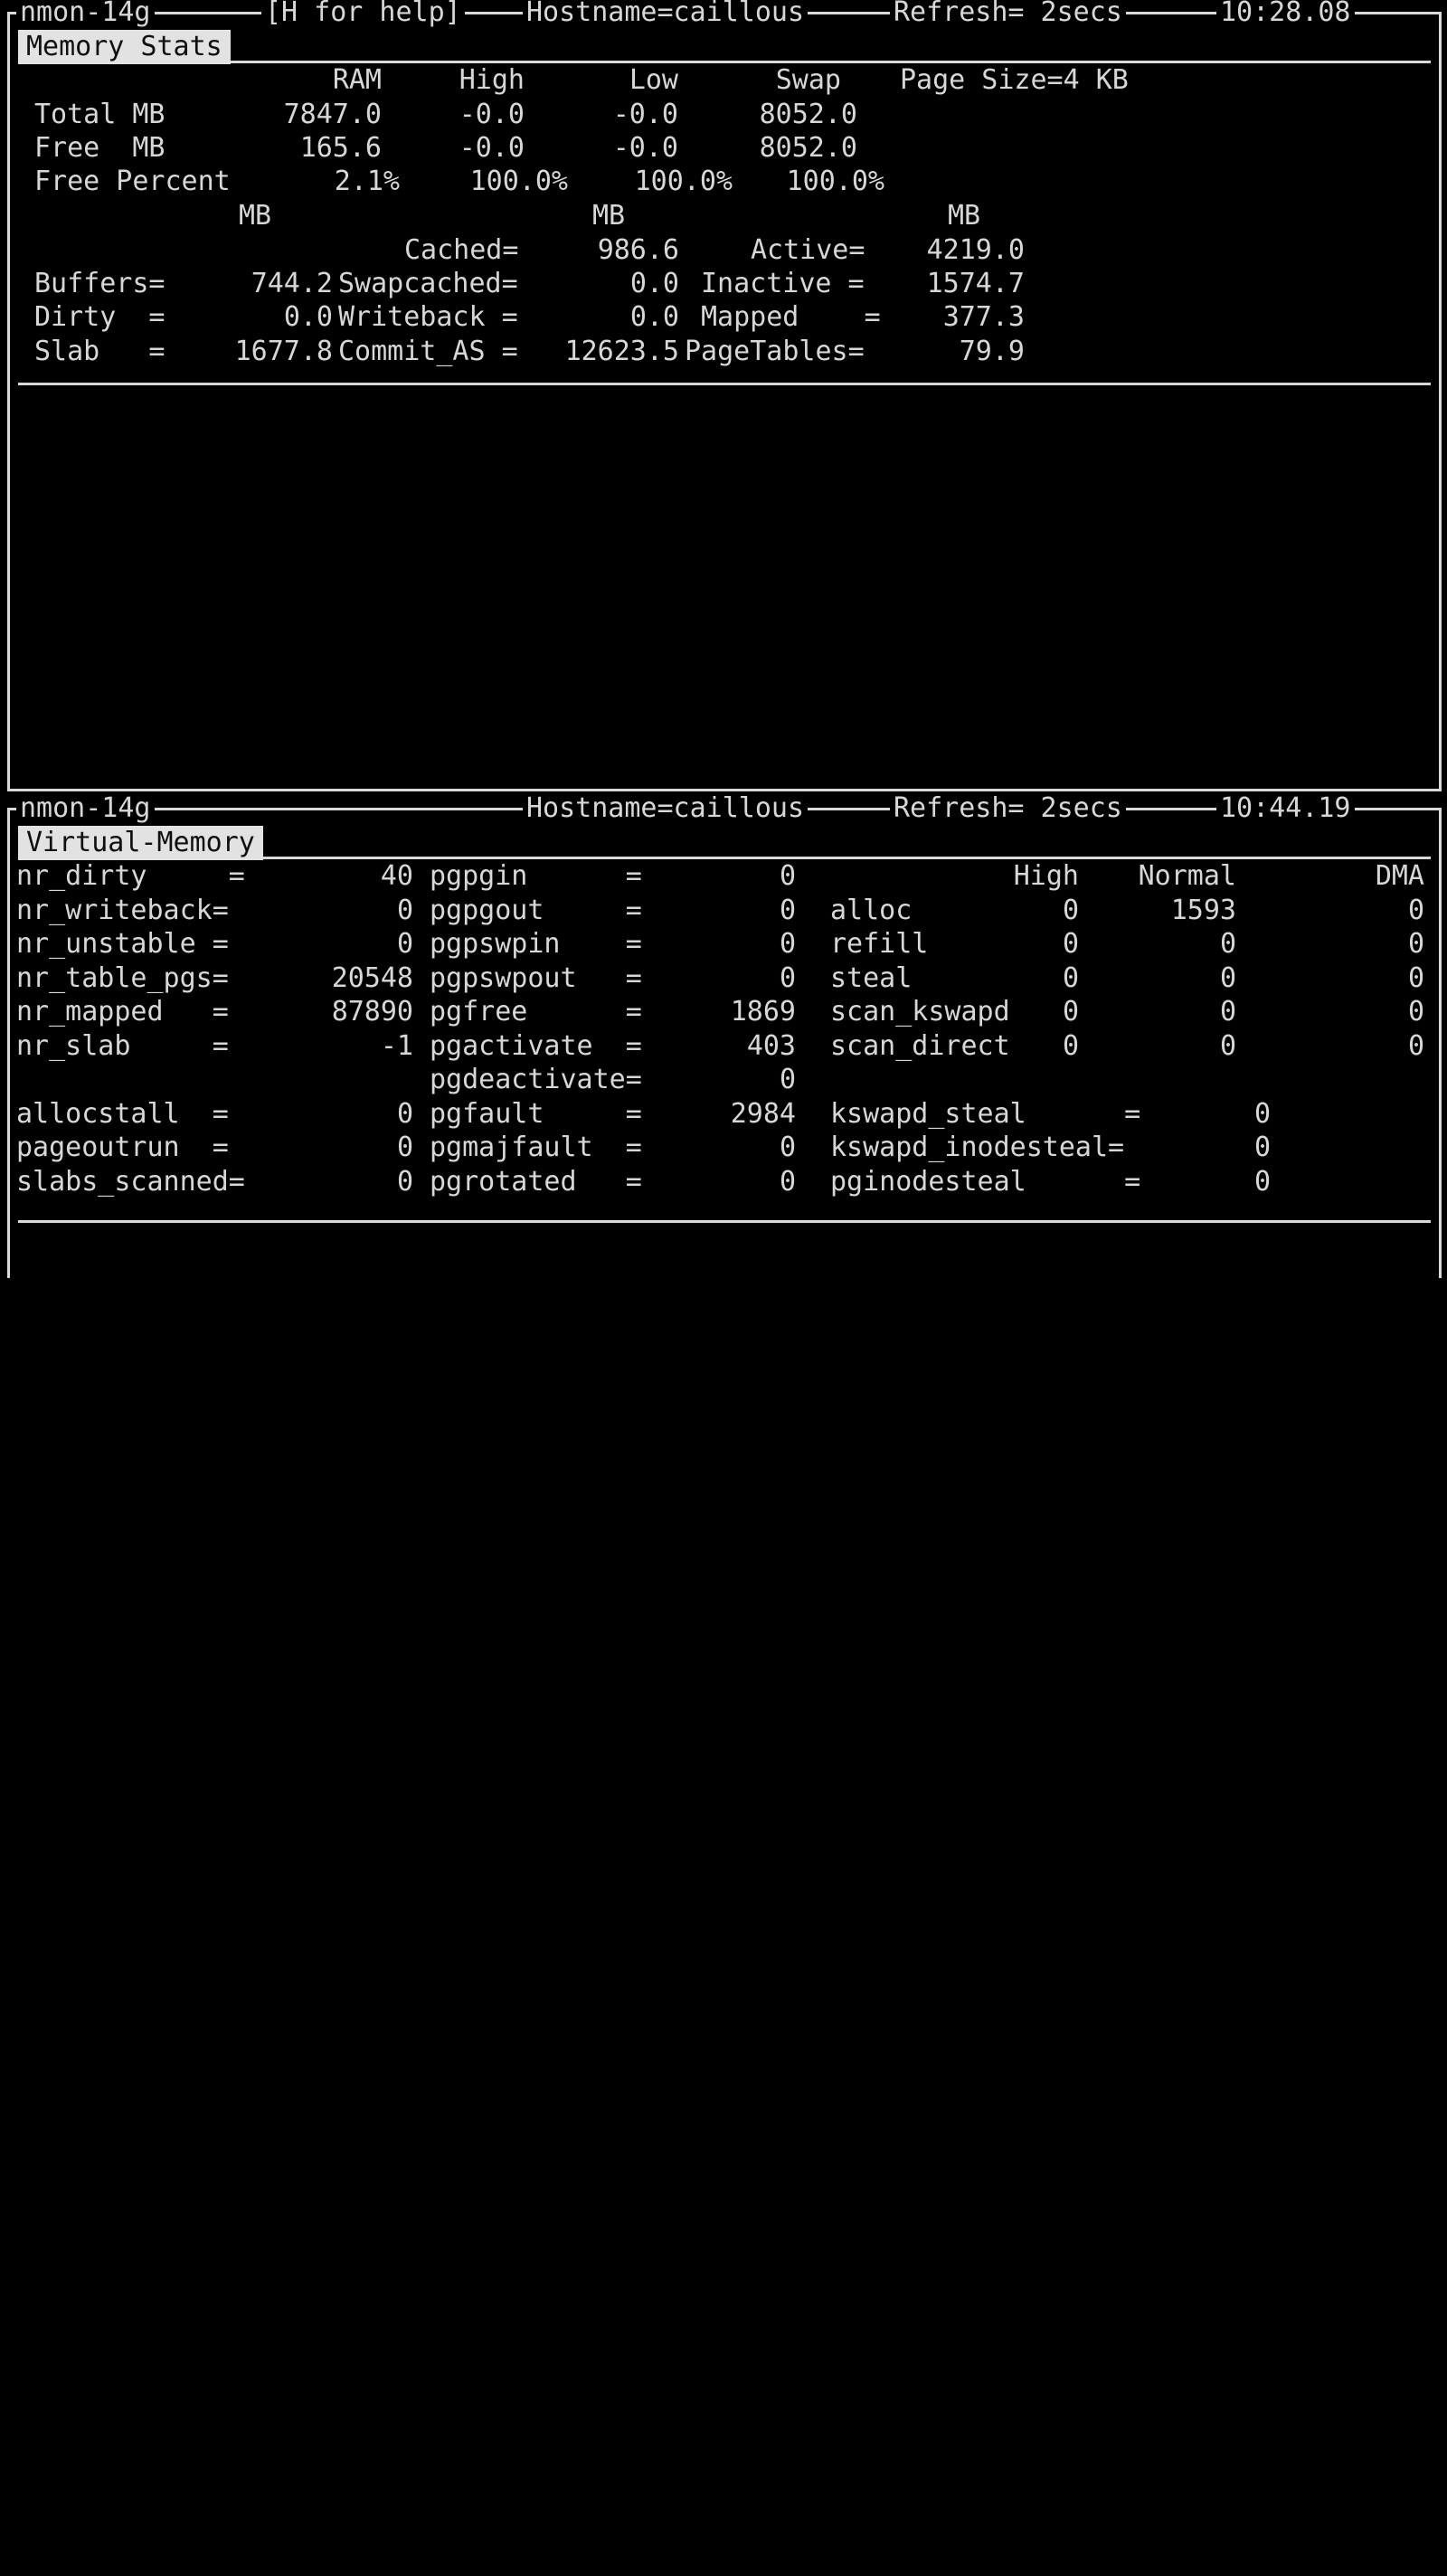 The height and width of the screenshot is (2576, 1447). What do you see at coordinates (518, 182) in the screenshot?
I see `mem-freepct-high: 100.0%` at bounding box center [518, 182].